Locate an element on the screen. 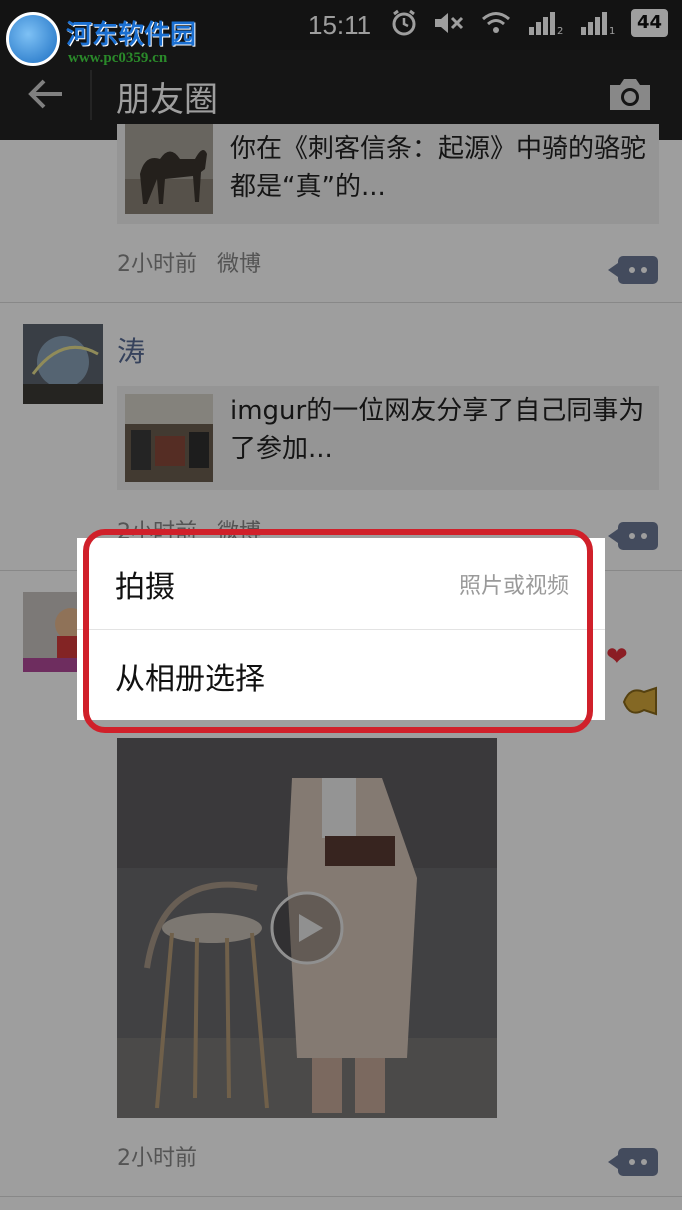 The width and height of the screenshot is (682, 1210). highlight-annotation is located at coordinates (338, 631).